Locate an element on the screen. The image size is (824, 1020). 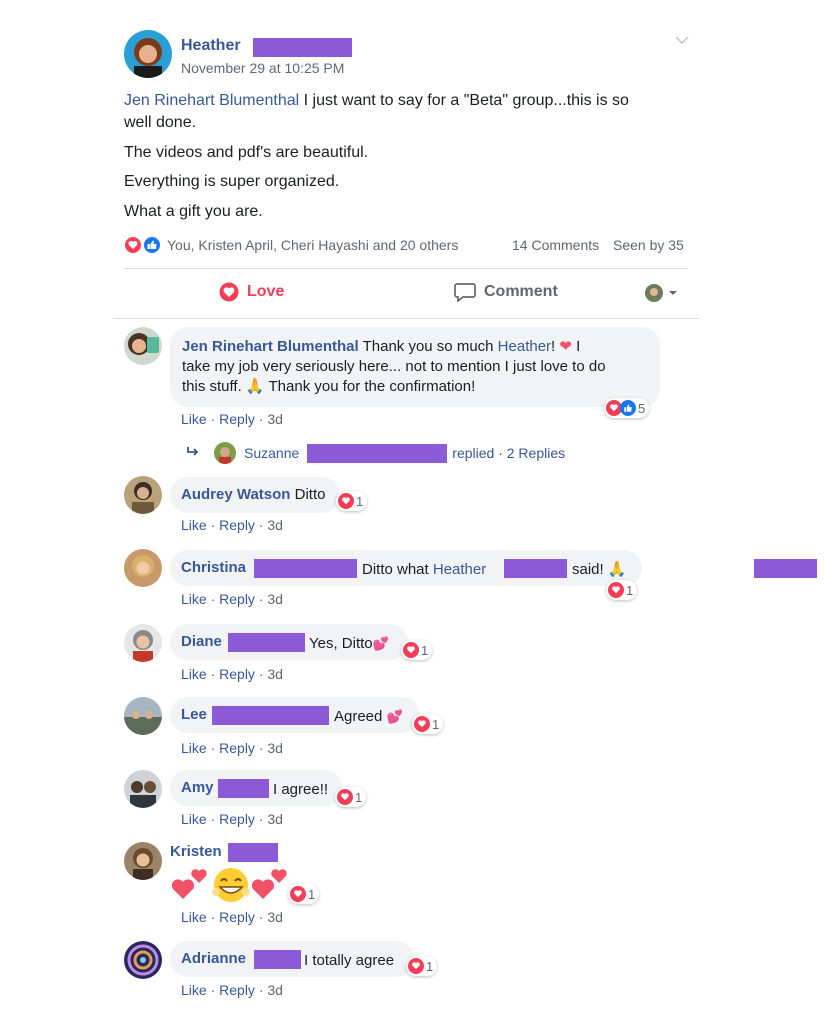
emoji-reaction-comment is located at coordinates (230, 885).